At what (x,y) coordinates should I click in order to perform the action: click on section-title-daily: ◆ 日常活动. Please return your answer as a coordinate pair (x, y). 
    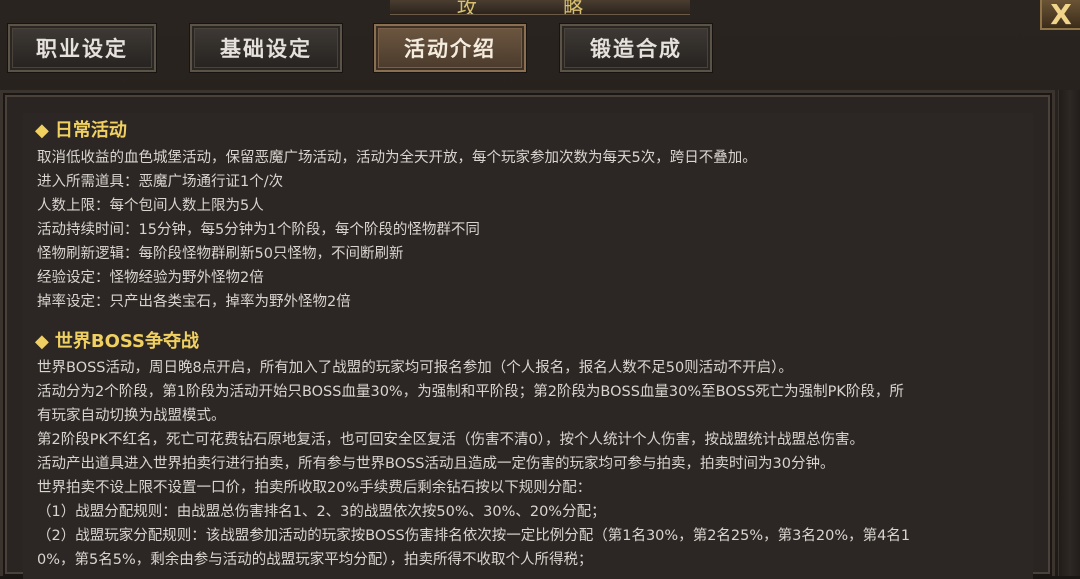
    Looking at the image, I should click on (81, 130).